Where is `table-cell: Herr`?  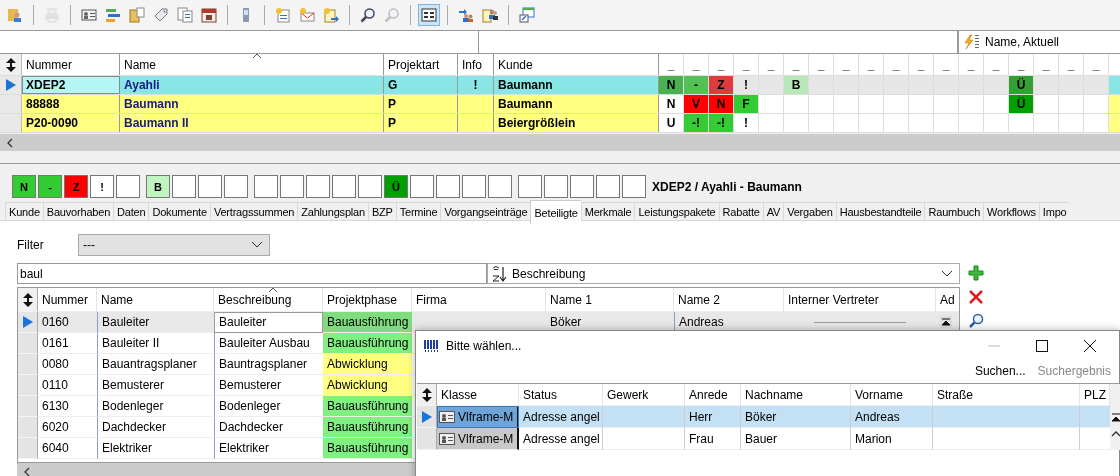 table-cell: Herr is located at coordinates (701, 416).